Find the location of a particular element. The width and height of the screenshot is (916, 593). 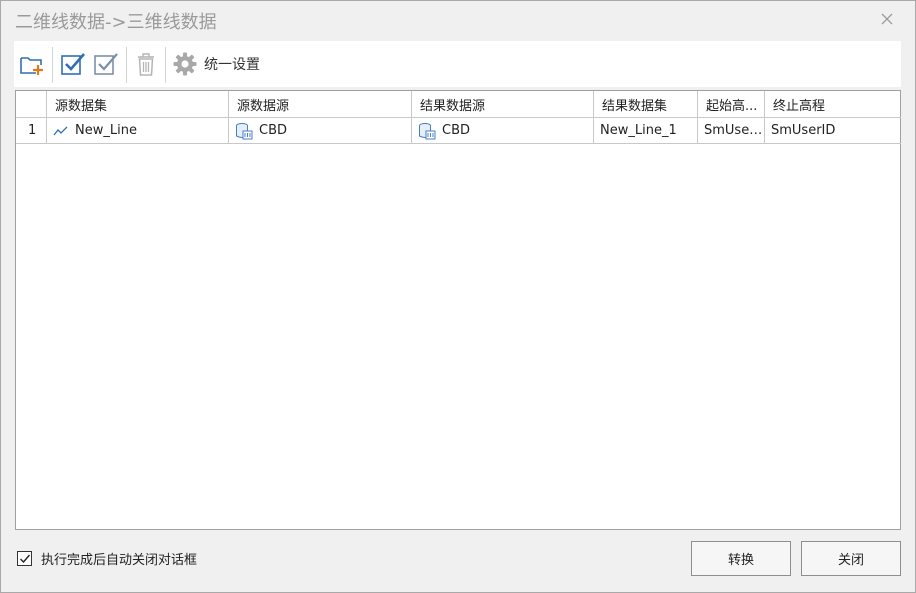

close-button: 关闭 is located at coordinates (851, 558).